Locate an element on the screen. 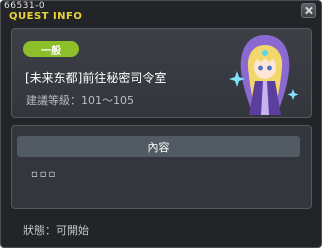 This screenshot has width=322, height=248. portrait-eye-right is located at coordinates (269, 68).